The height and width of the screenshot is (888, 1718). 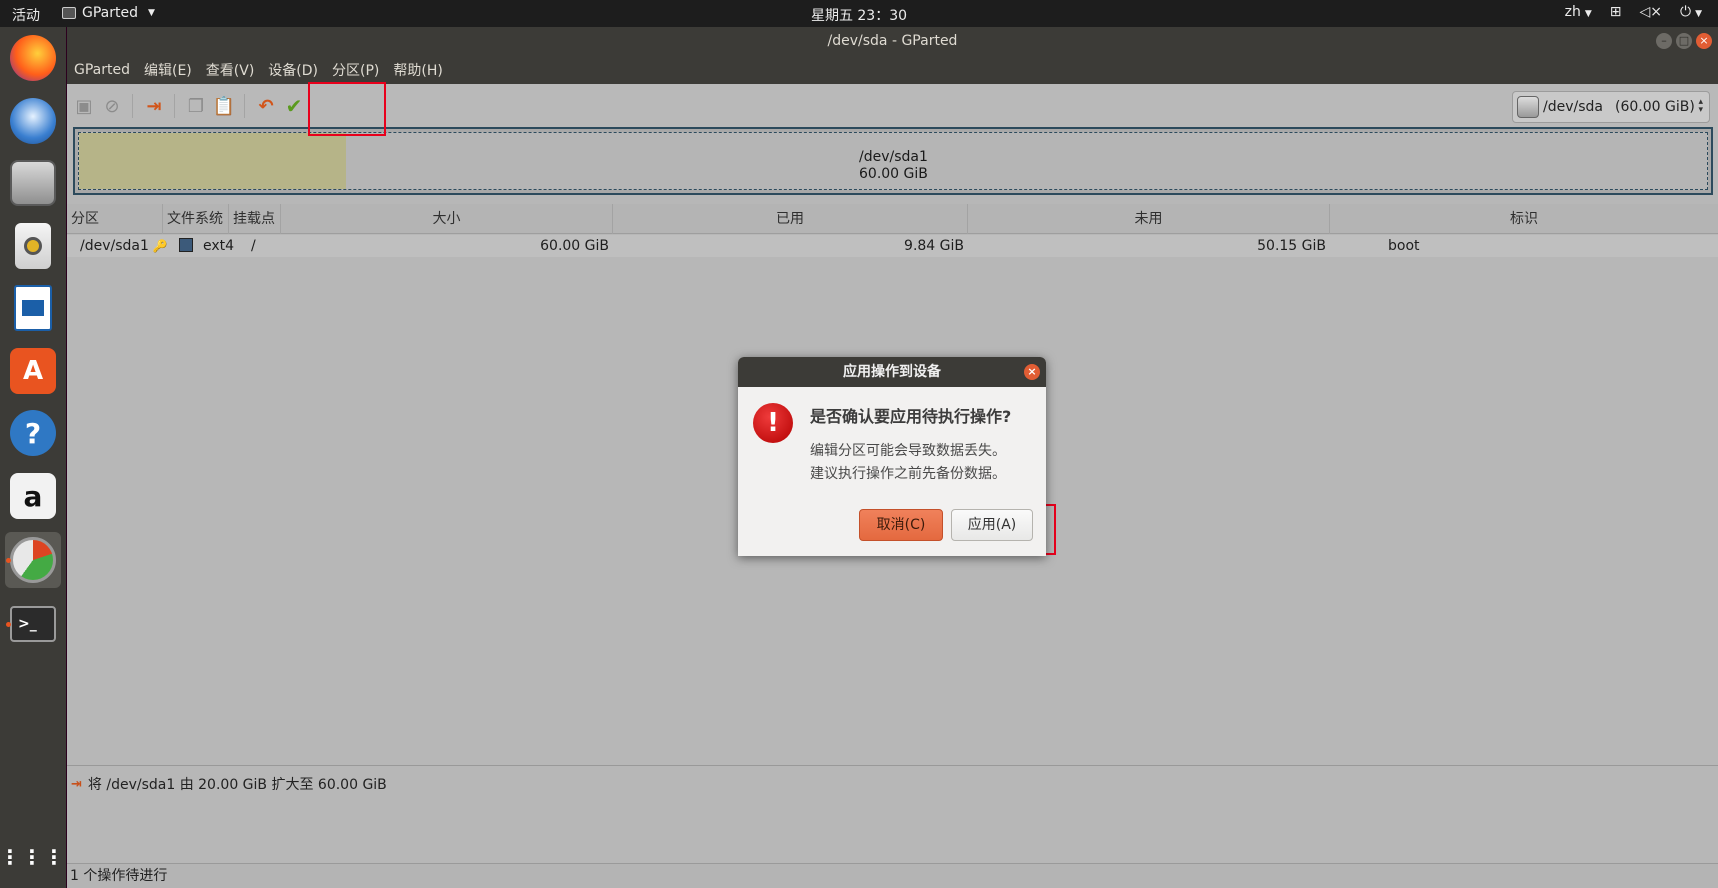 What do you see at coordinates (1616, 12) in the screenshot?
I see `network-icon: ⊞` at bounding box center [1616, 12].